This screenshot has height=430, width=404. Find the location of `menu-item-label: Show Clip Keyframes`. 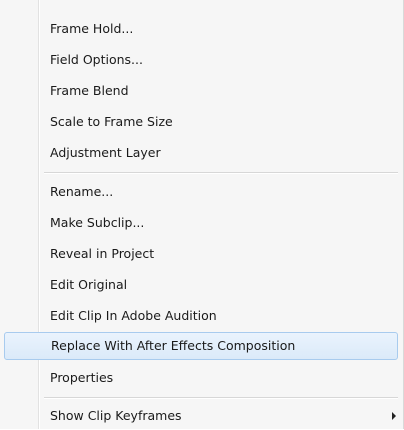

menu-item-label: Show Clip Keyframes is located at coordinates (116, 415).